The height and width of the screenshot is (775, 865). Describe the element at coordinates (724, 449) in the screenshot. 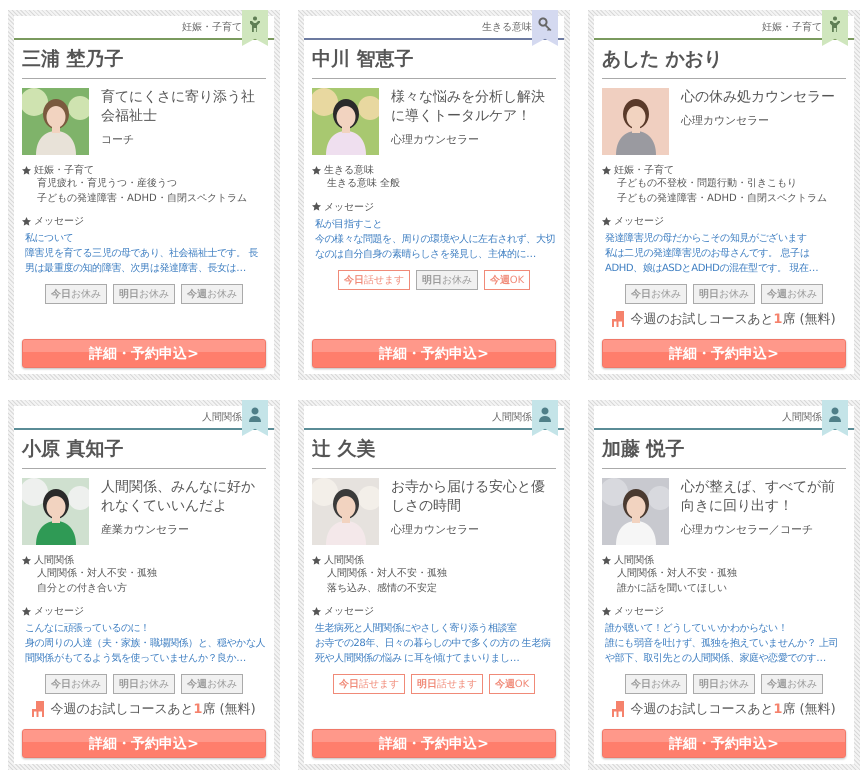

I see `counselor-name: 加藤 悦子` at that location.